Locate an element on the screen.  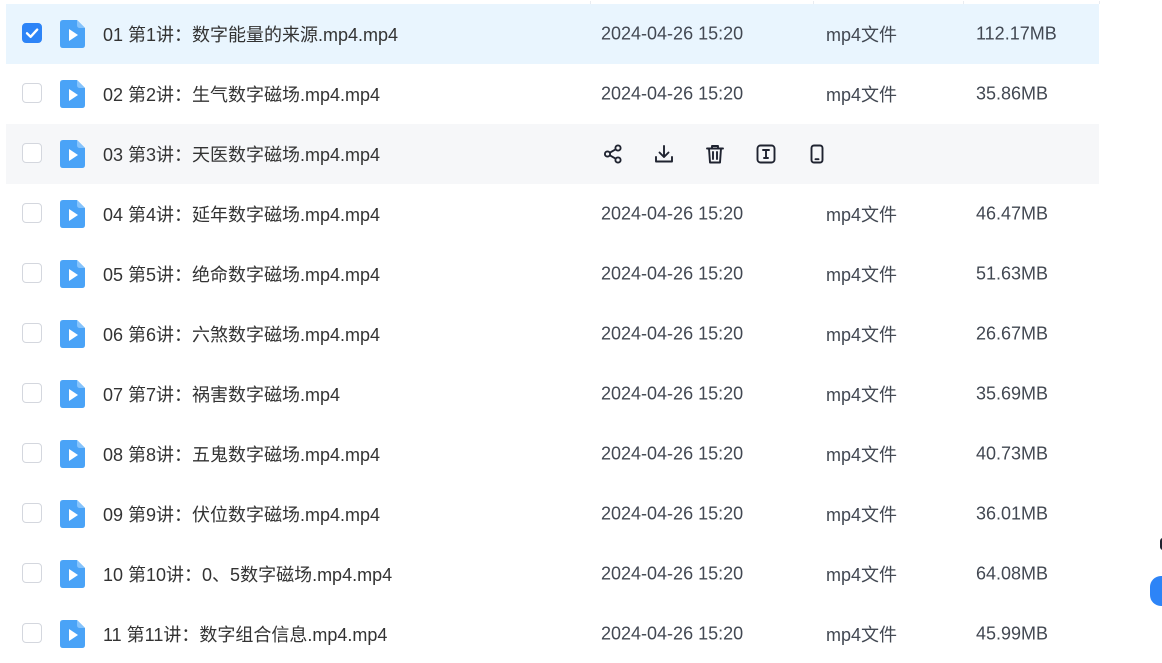
floating-assistant-button is located at coordinates (1156, 591).